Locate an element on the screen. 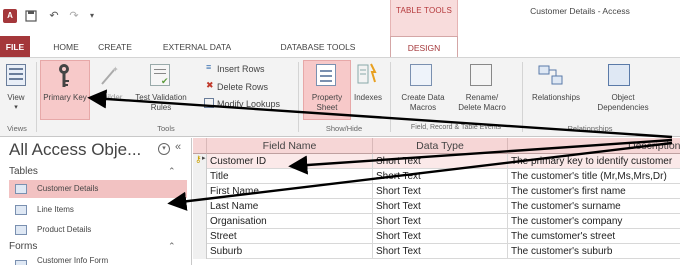 Image resolution: width=680 pixels, height=265 pixels. property-sheet-button: Property Sheet is located at coordinates (327, 103).